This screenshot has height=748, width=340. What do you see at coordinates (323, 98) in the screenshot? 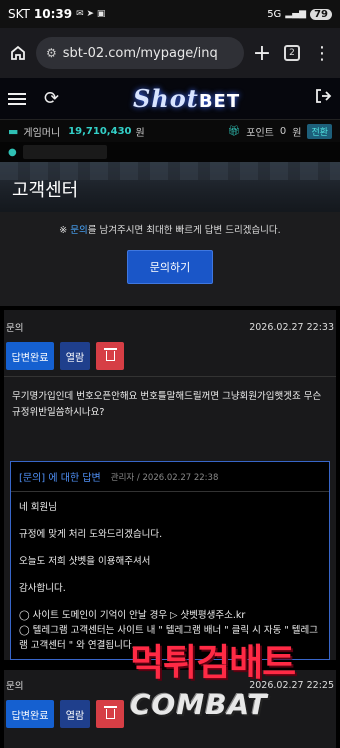
I see `logout-icon` at bounding box center [323, 98].